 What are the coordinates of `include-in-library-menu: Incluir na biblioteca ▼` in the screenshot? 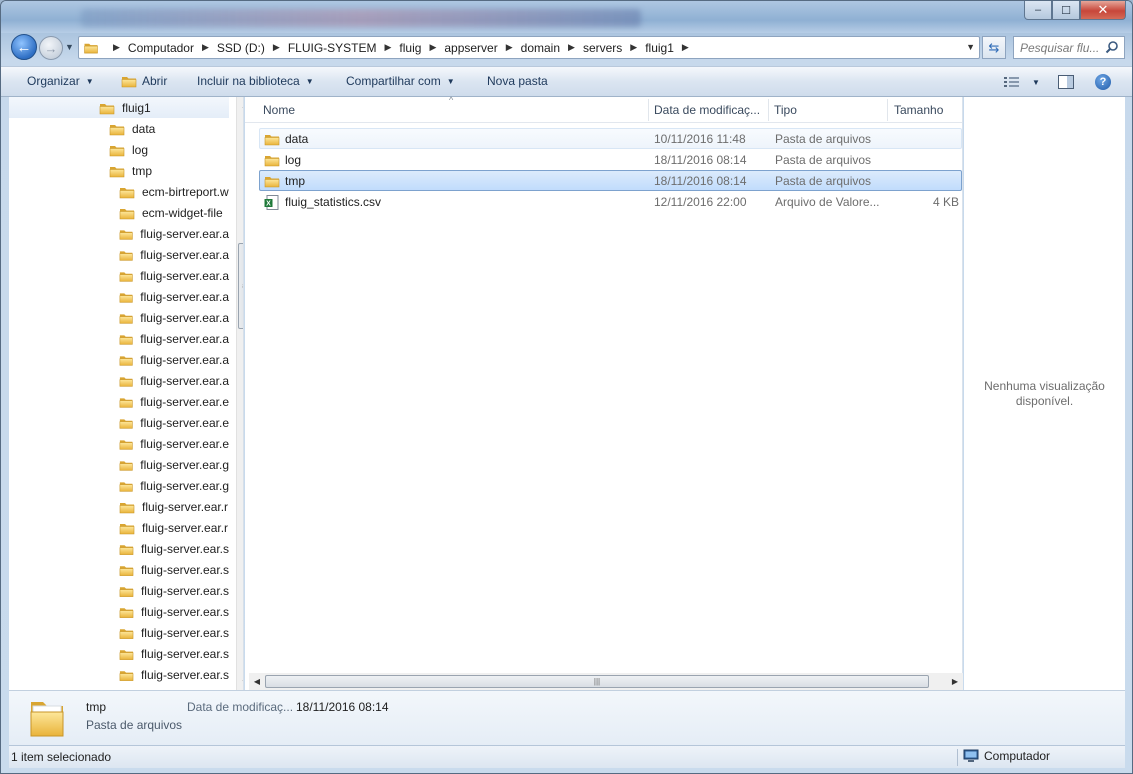 It's located at (255, 81).